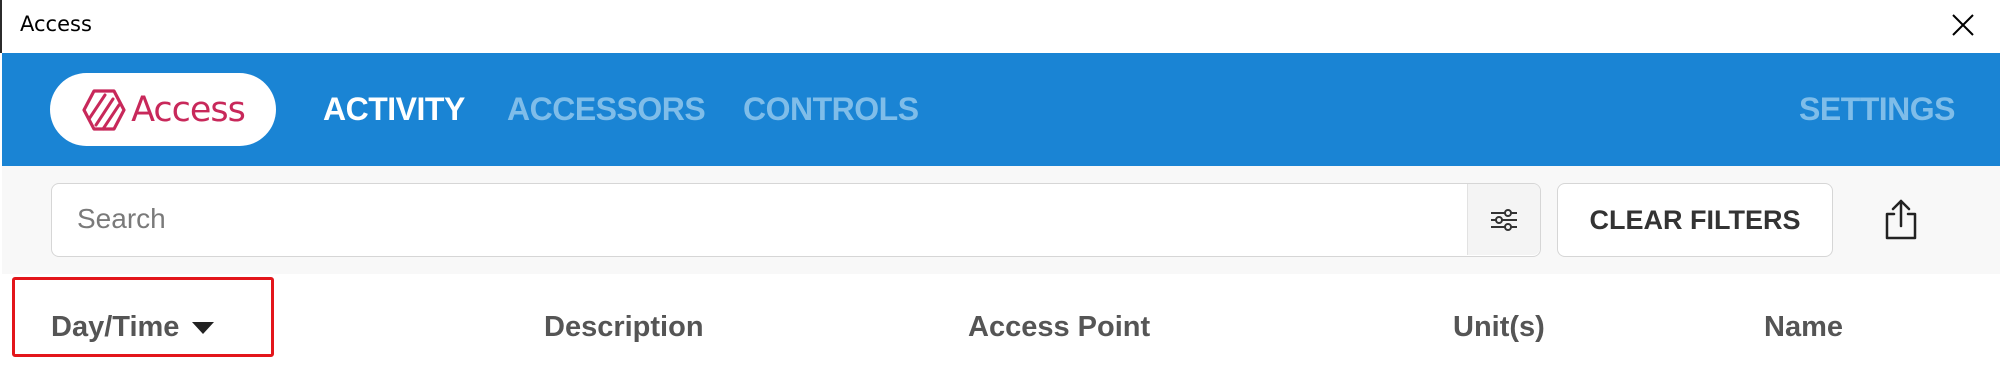 This screenshot has width=2000, height=372. I want to click on filter-sliders-icon, so click(1503, 219).